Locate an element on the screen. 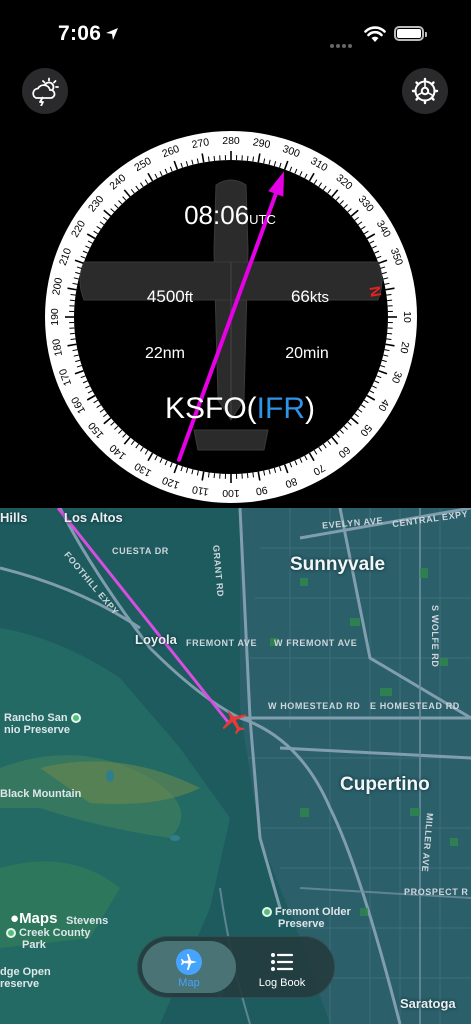 The width and height of the screenshot is (471, 1024). wifi-icon is located at coordinates (375, 34).